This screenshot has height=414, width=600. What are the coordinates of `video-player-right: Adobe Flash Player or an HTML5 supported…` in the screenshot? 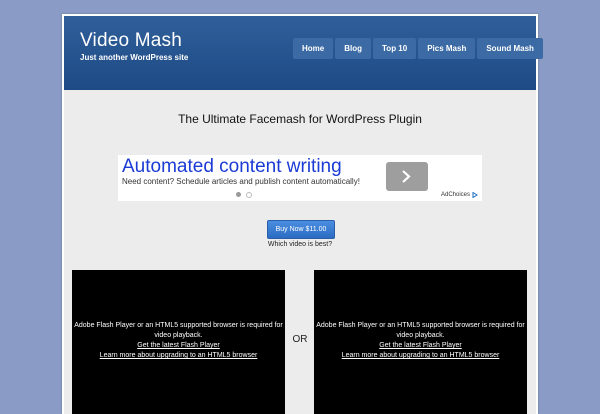 It's located at (420, 342).